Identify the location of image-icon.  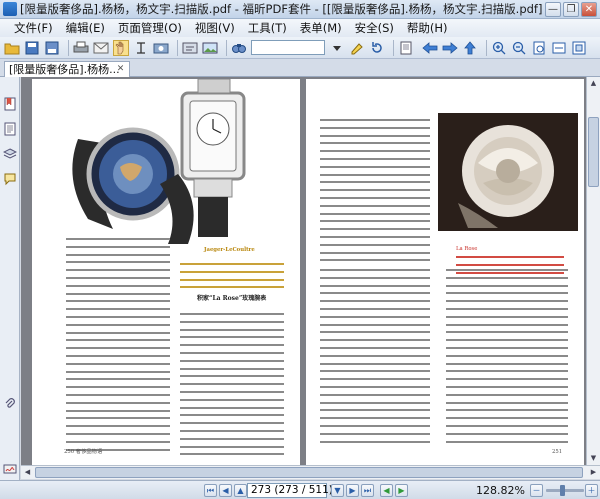
(210, 48).